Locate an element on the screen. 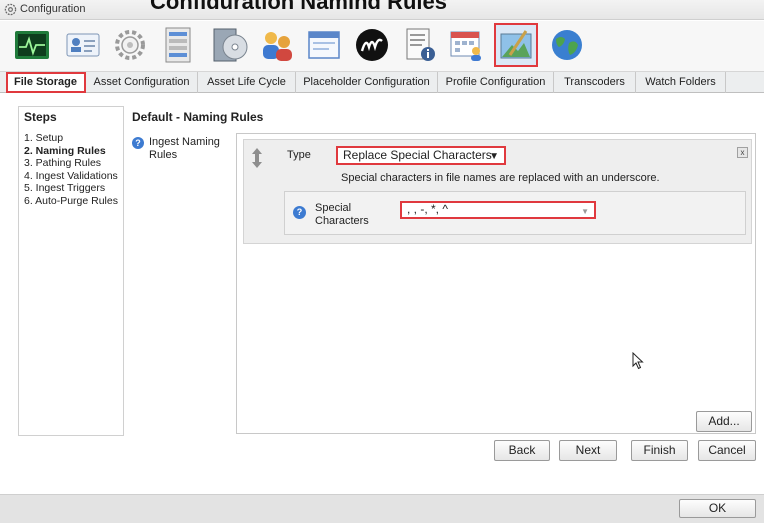  server-icon is located at coordinates (178, 45).